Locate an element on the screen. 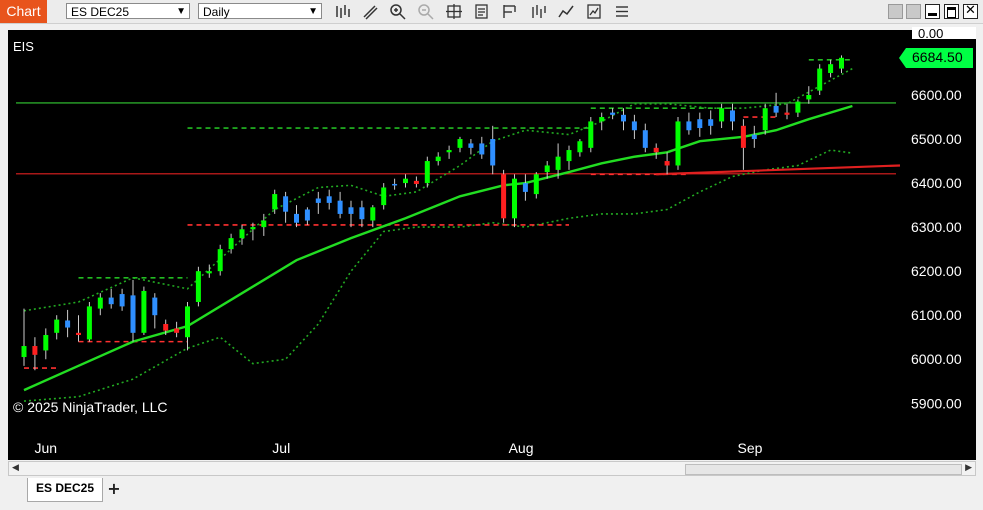  scroll-left-icon: ◀ is located at coordinates (15, 468).